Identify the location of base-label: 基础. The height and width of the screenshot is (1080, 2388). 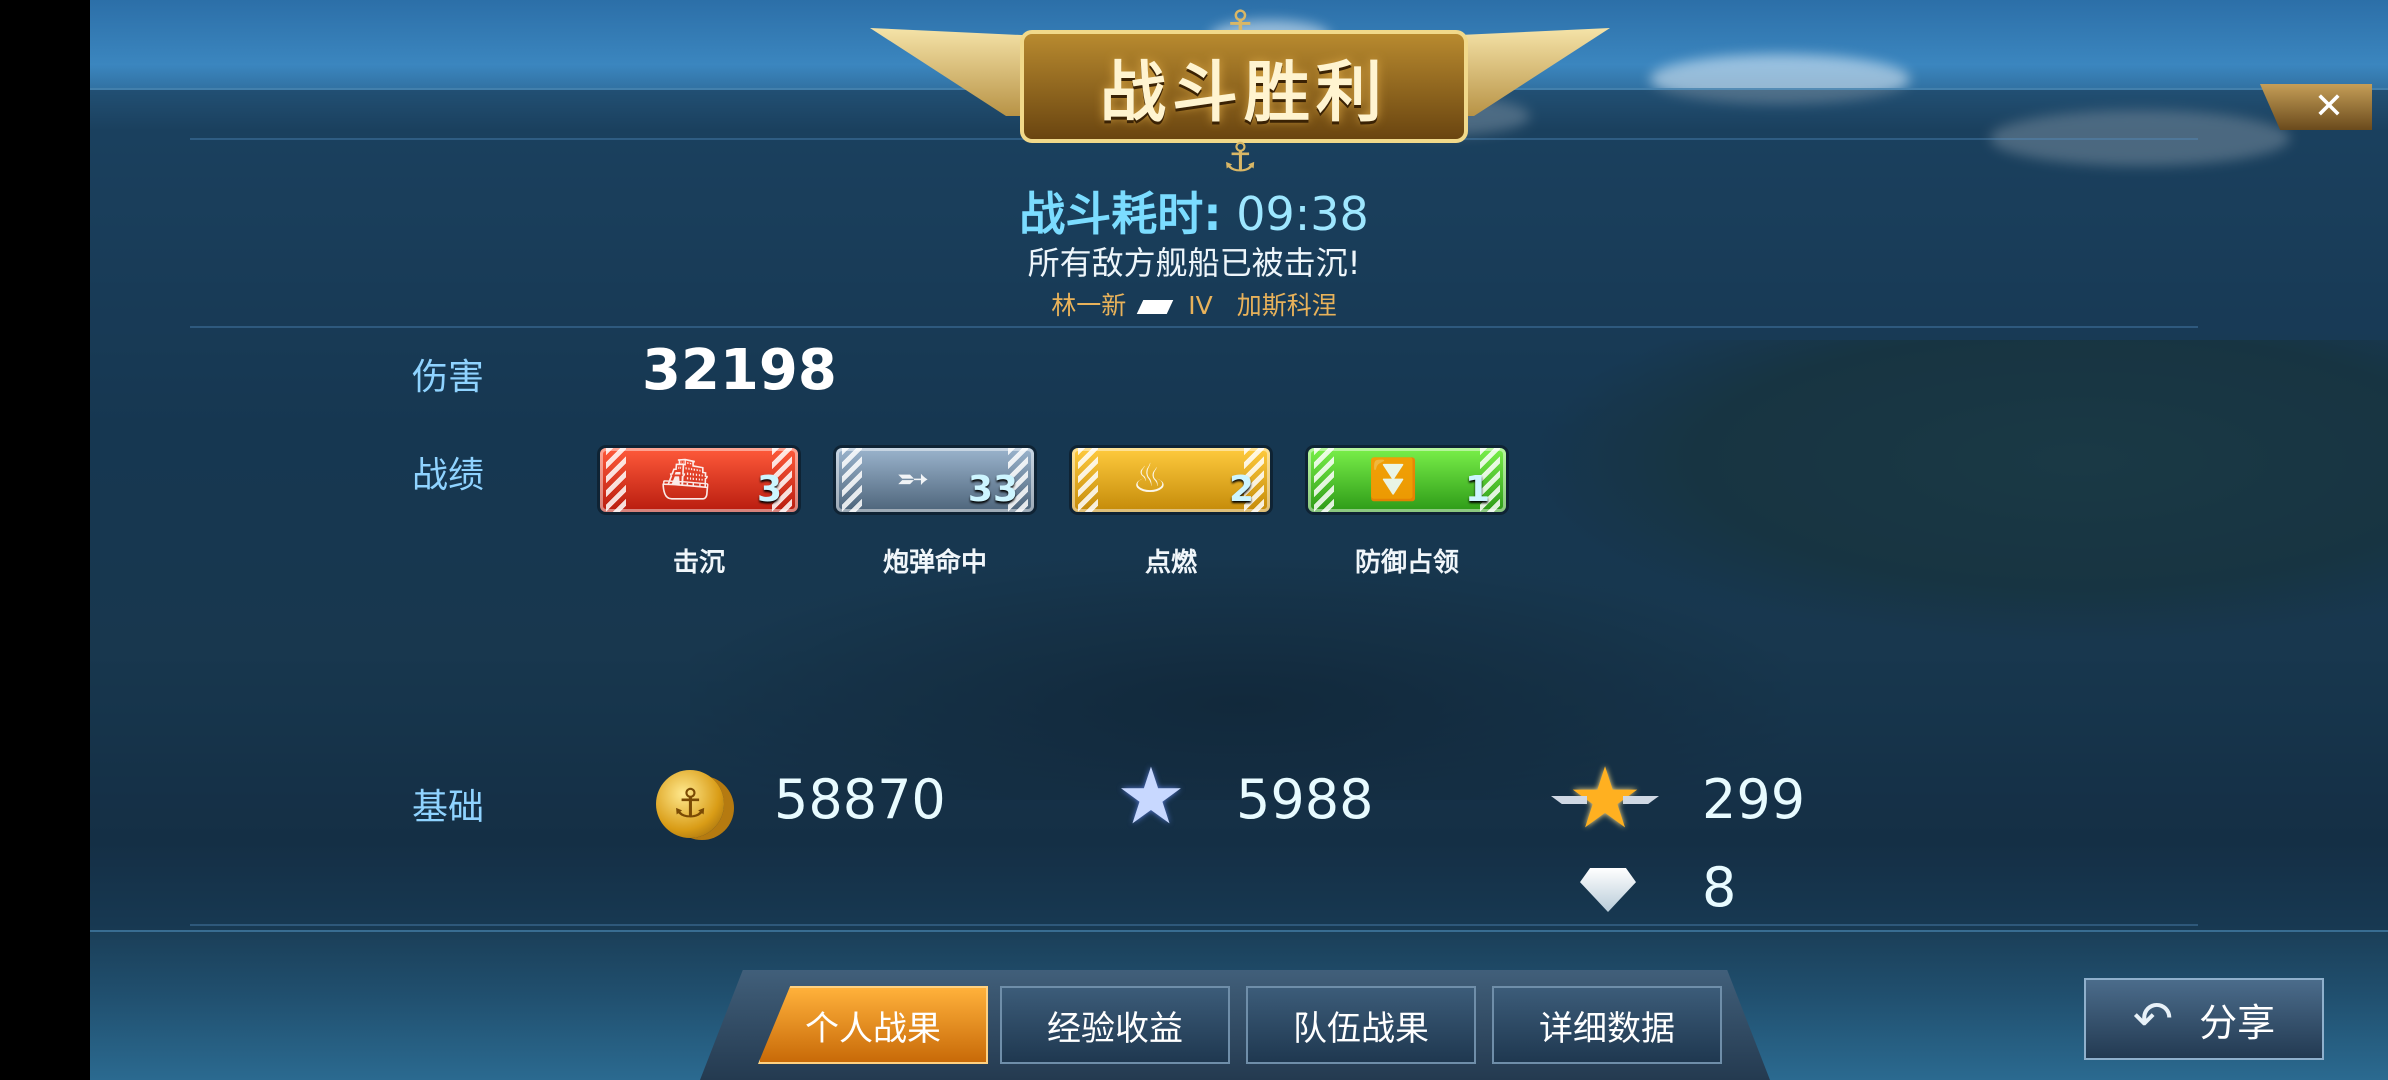
(448, 807).